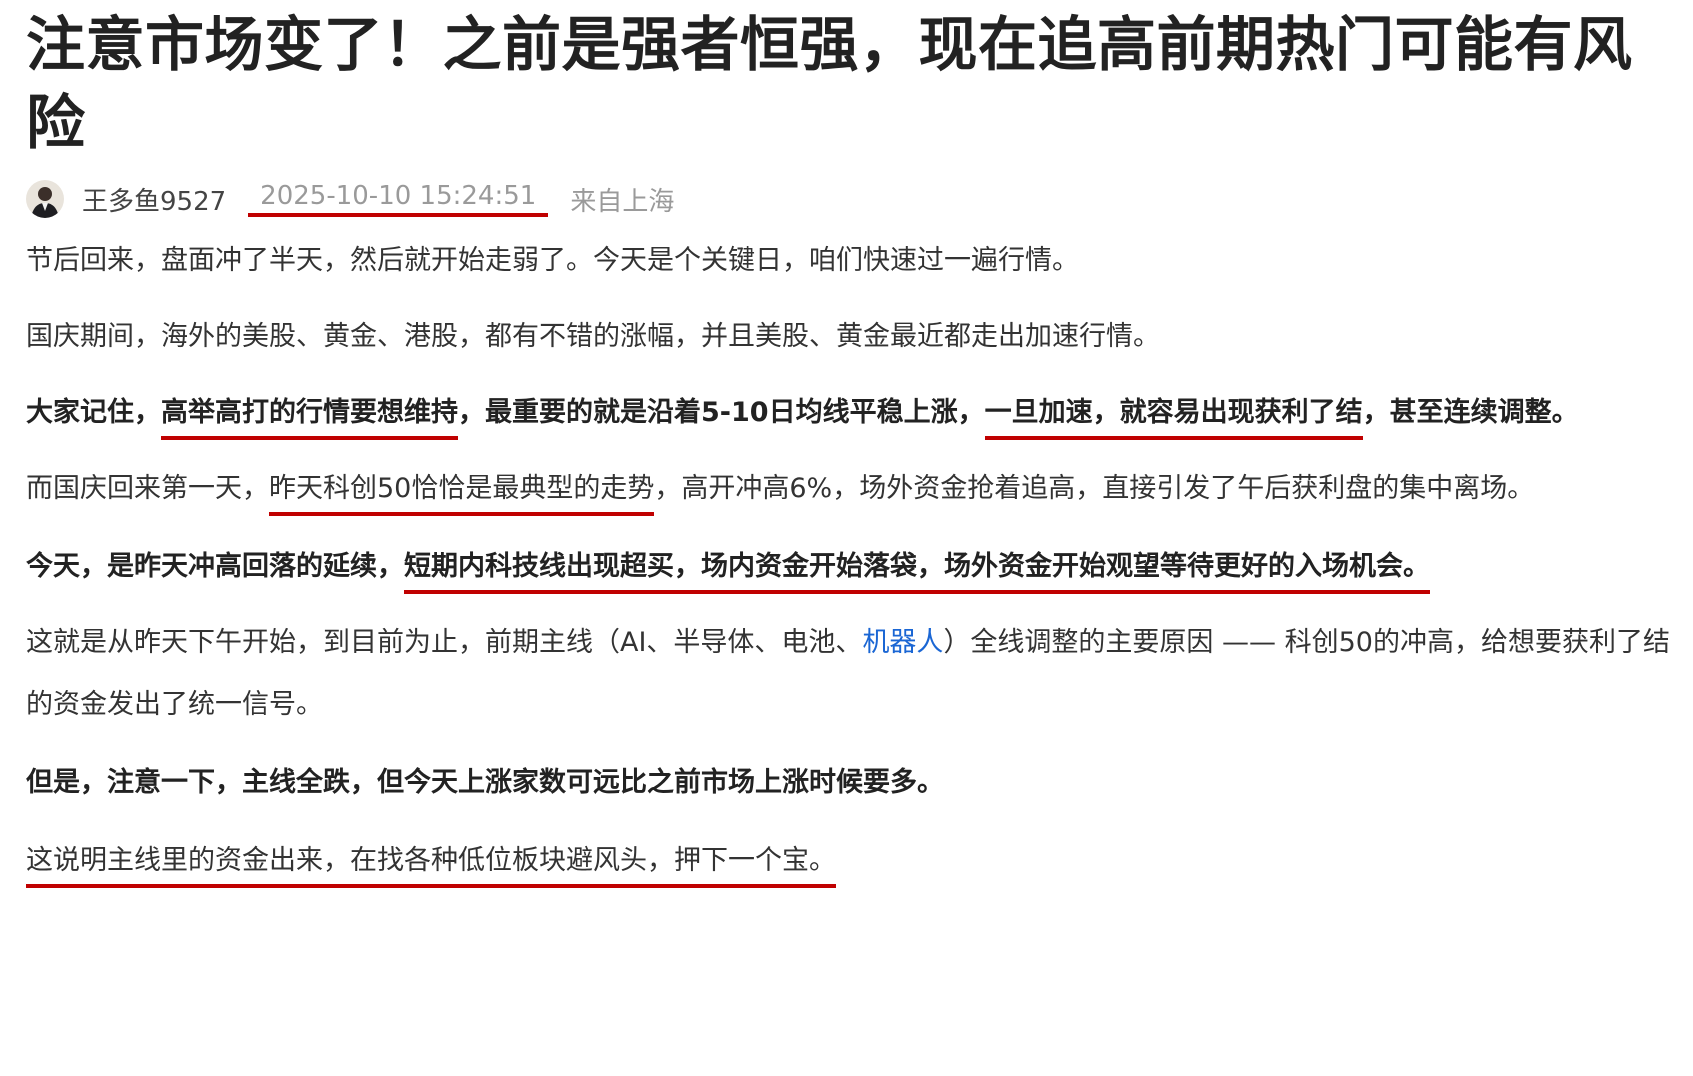 This screenshot has height=1076, width=1693. What do you see at coordinates (829, 83) in the screenshot?
I see `article-title: 注意市场变了！之前是强者恒强，现在追高前期热门可能有风险` at bounding box center [829, 83].